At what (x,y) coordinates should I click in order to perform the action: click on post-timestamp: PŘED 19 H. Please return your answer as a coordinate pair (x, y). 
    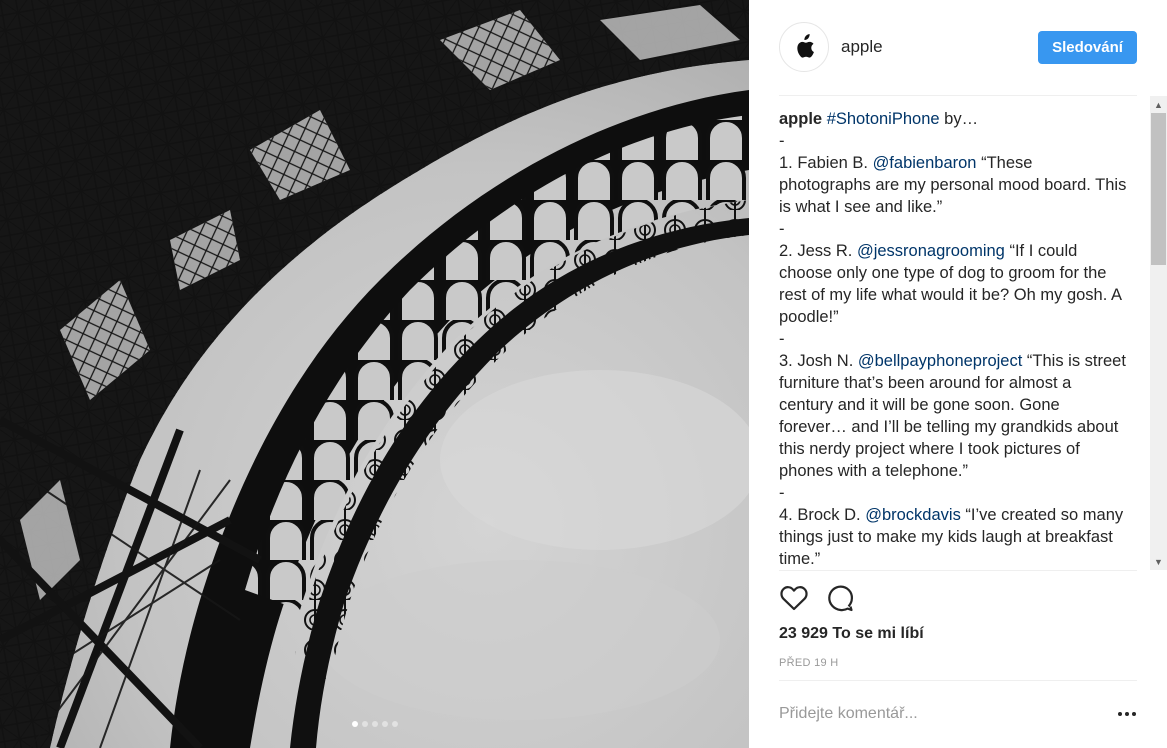
    Looking at the image, I should click on (809, 663).